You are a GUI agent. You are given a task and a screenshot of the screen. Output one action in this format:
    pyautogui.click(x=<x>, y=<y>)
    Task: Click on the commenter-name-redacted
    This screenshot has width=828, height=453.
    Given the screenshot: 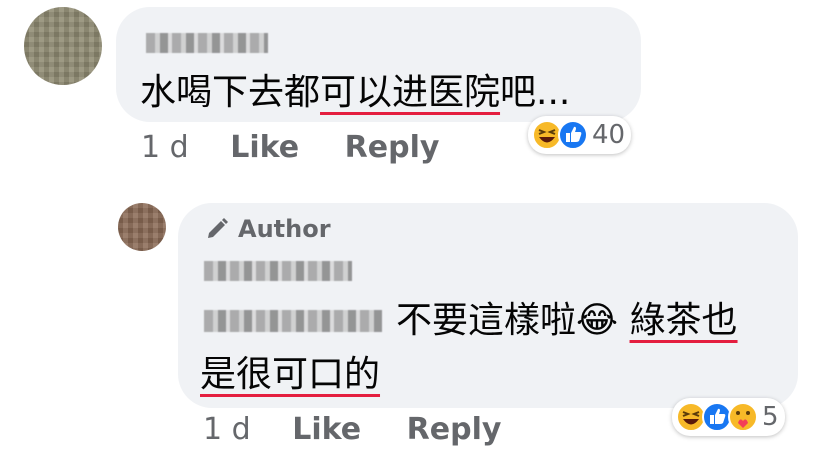 What is the action you would take?
    pyautogui.click(x=207, y=43)
    